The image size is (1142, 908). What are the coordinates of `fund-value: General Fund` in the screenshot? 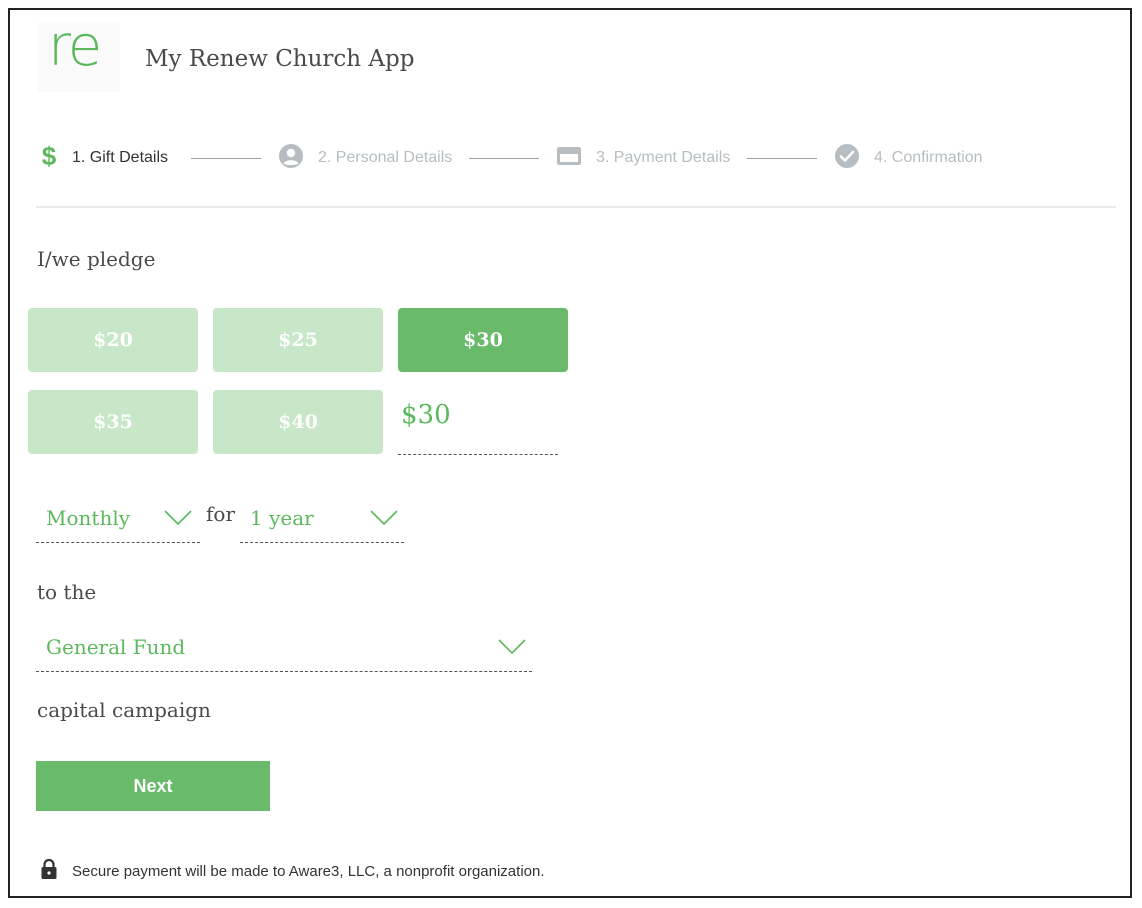 It's located at (116, 647).